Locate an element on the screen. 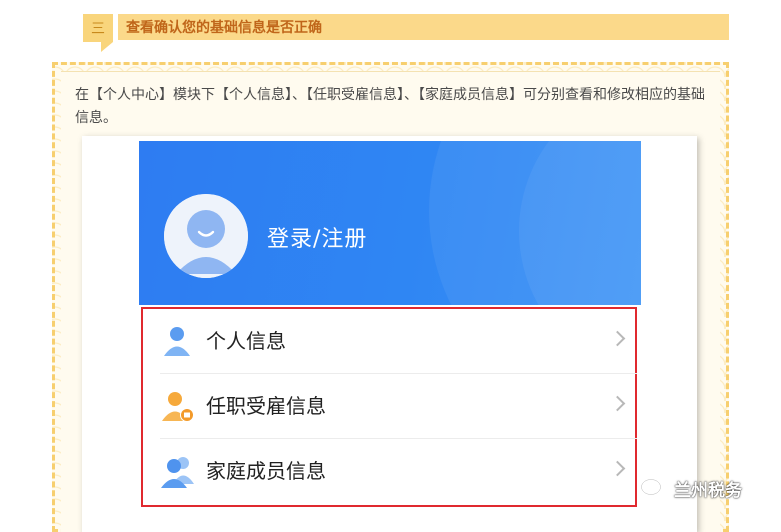 The width and height of the screenshot is (781, 532). section-number: 三 is located at coordinates (98, 29).